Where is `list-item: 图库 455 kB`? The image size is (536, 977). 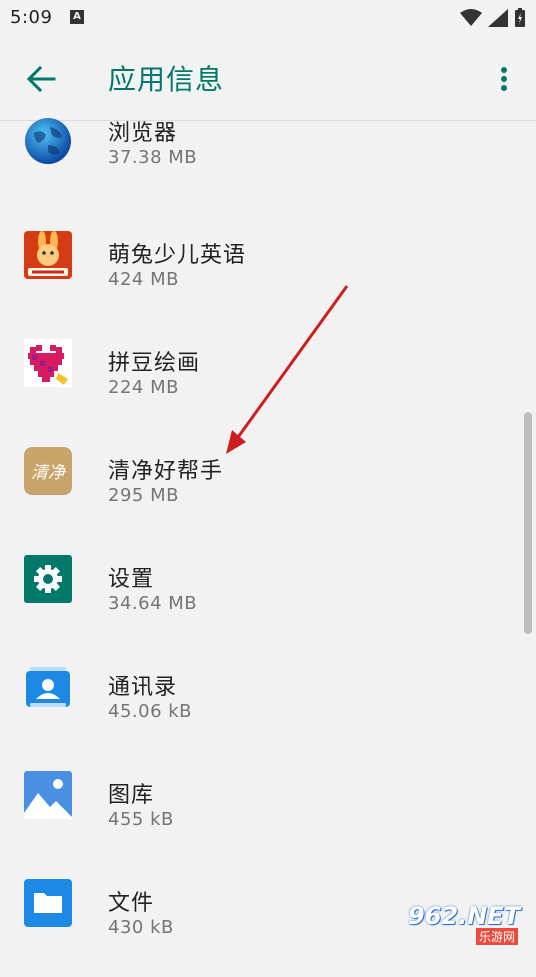
list-item: 图库 455 kB is located at coordinates (268, 815).